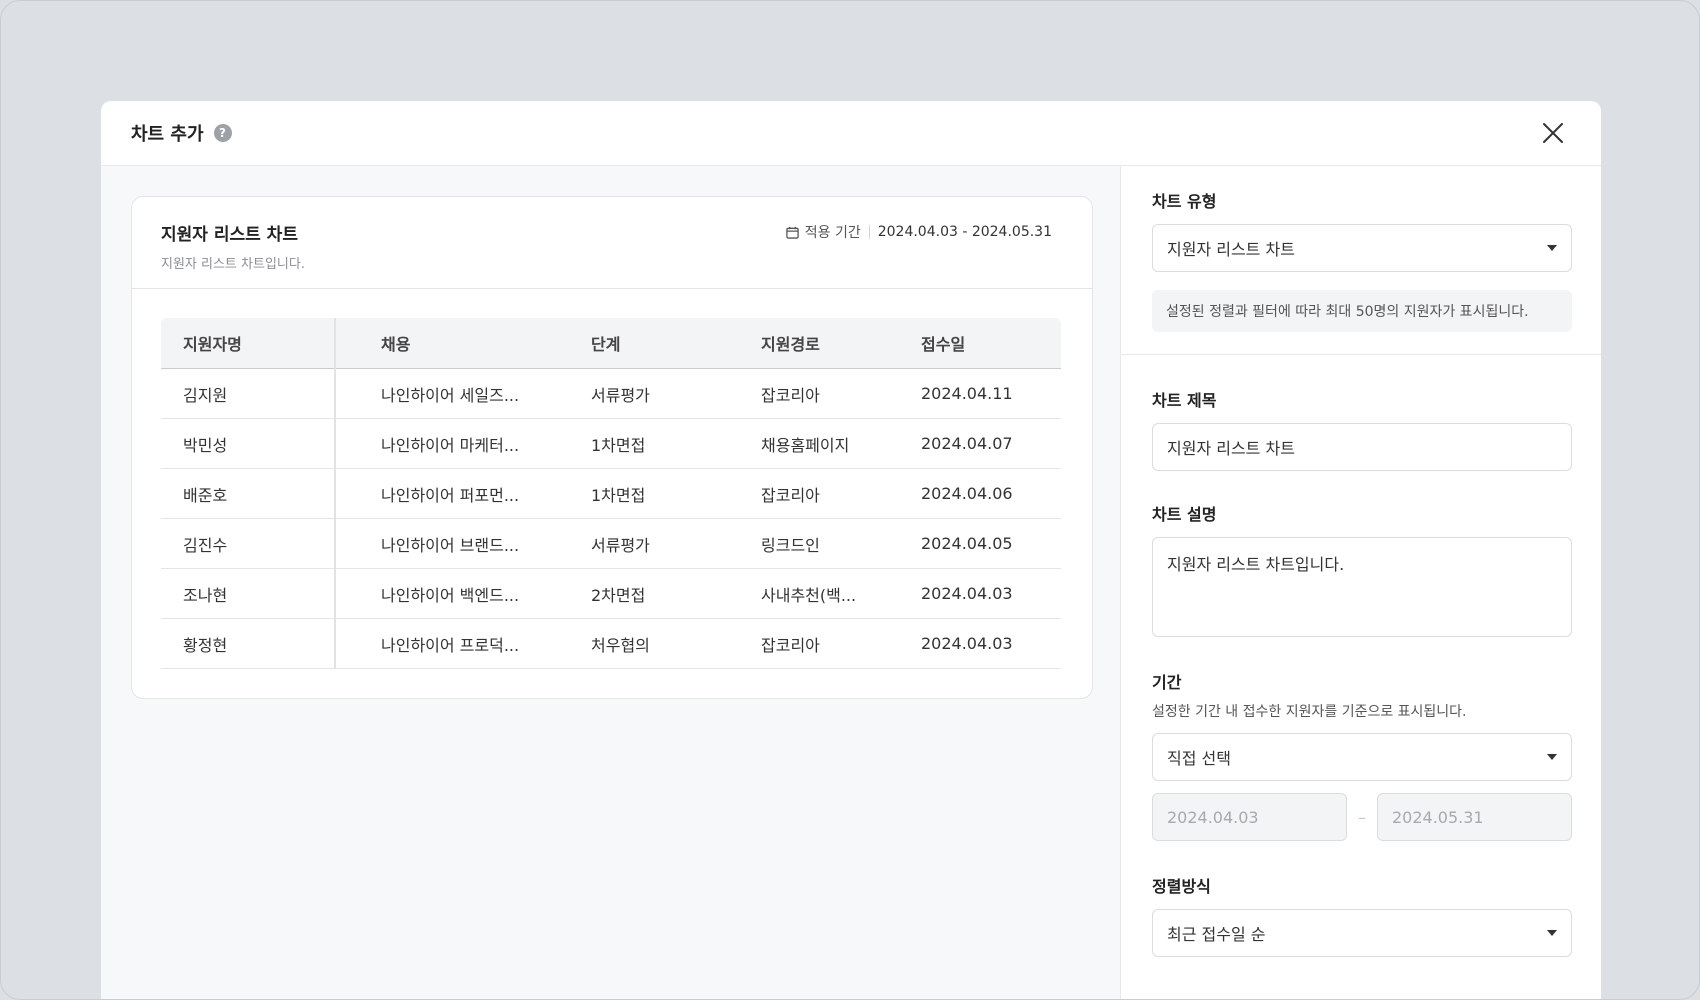  I want to click on period-label: 적용 기간, so click(832, 233).